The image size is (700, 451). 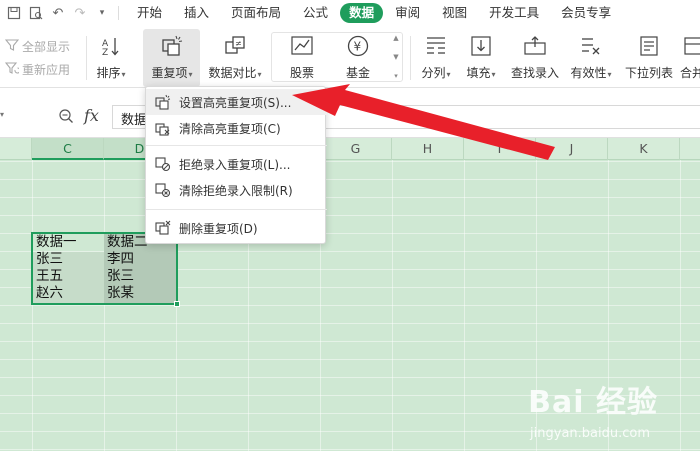 What do you see at coordinates (80, 13) in the screenshot?
I see `redo-icon: ↷` at bounding box center [80, 13].